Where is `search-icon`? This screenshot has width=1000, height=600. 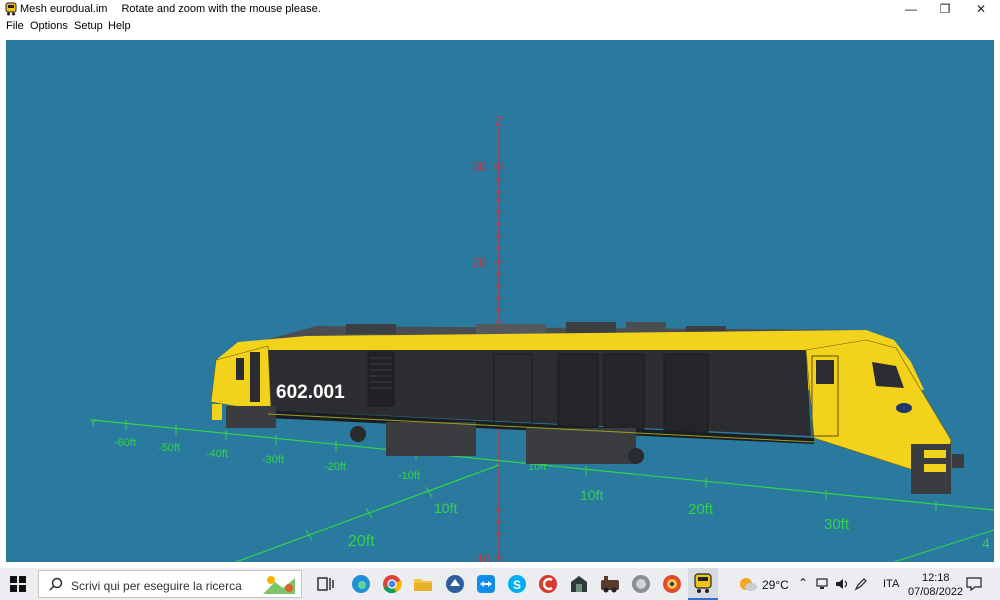 search-icon is located at coordinates (56, 584).